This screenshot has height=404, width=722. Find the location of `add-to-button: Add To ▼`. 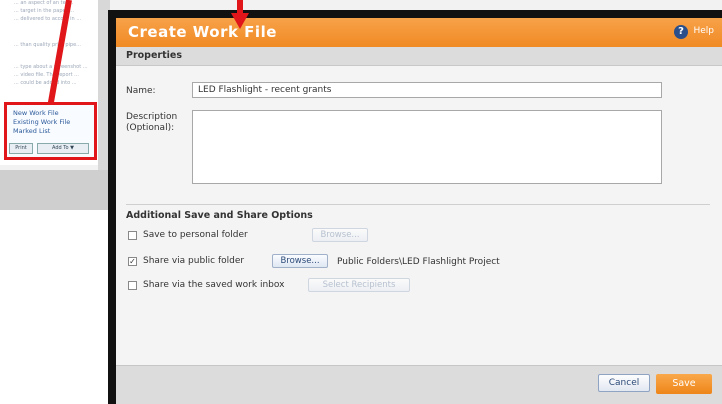

add-to-button: Add To ▼ is located at coordinates (63, 148).